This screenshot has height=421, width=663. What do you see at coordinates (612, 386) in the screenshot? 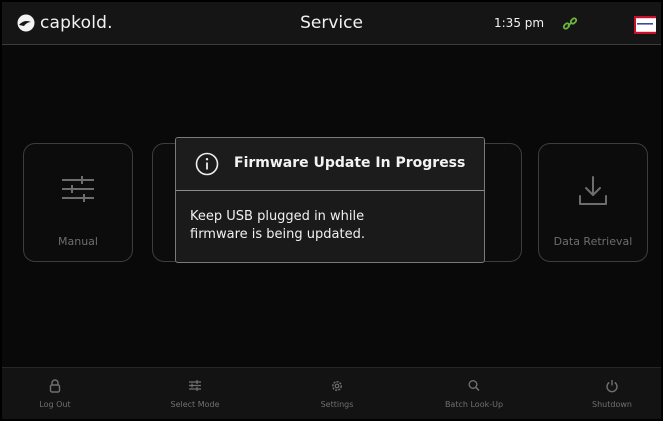
I see `power-icon` at bounding box center [612, 386].